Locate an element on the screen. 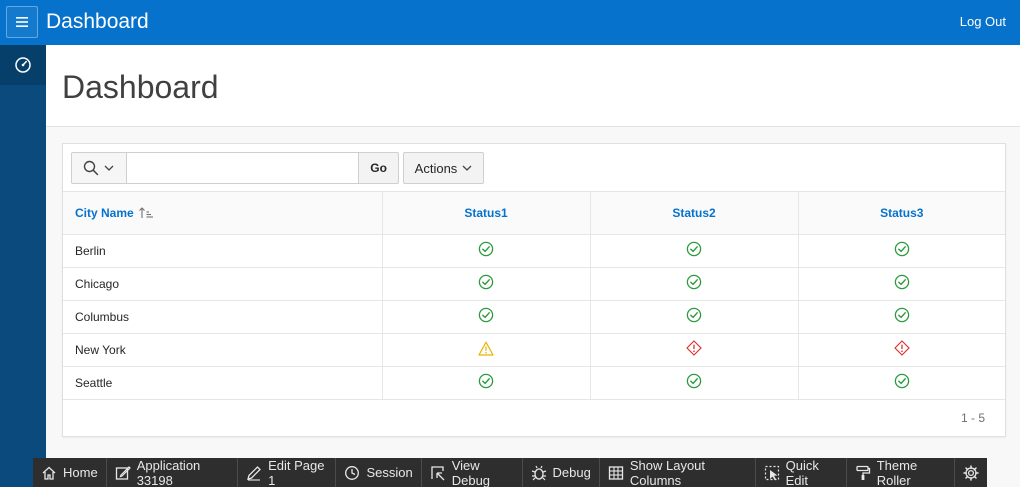  sidebar-item-dashboard is located at coordinates (23, 65).